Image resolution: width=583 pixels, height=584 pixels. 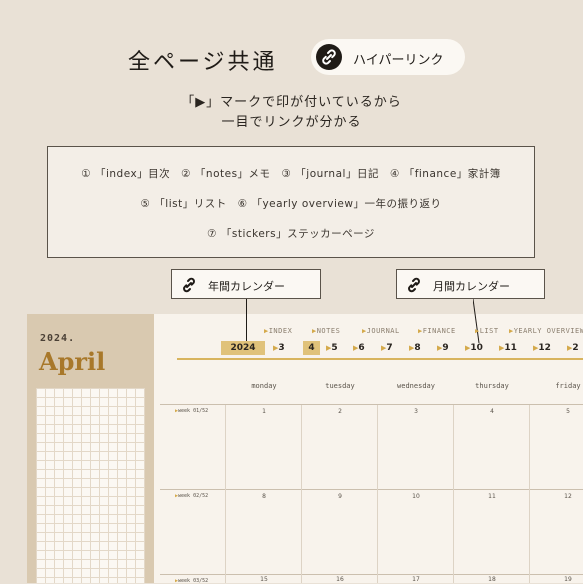 I want to click on week-link-03: ▶week 03/52, so click(x=191, y=581).